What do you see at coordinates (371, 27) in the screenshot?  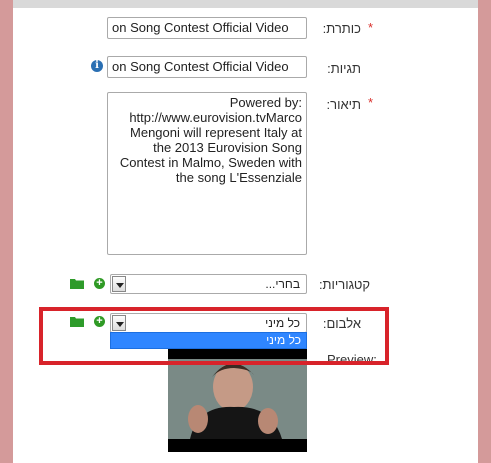 I see `required-mark-title: *` at bounding box center [371, 27].